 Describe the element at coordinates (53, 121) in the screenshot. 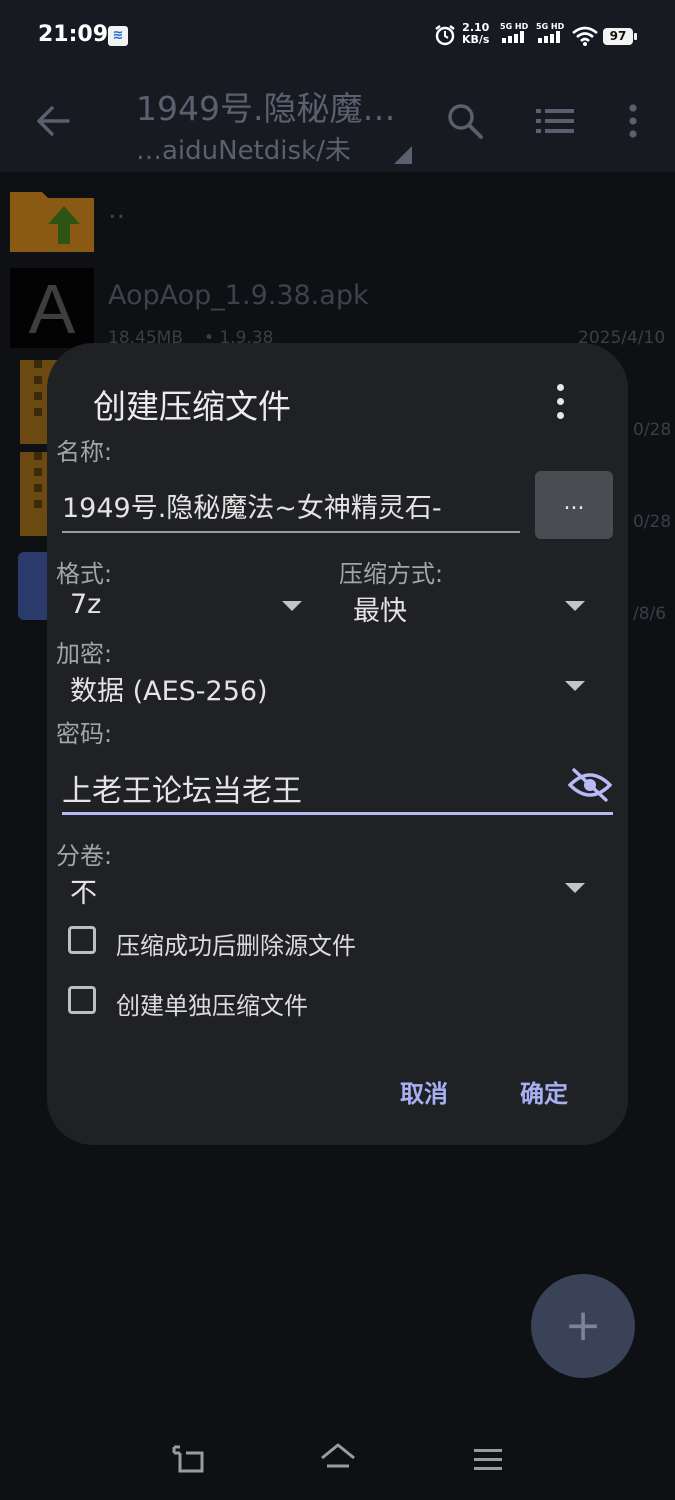

I see `back-arrow-icon` at that location.